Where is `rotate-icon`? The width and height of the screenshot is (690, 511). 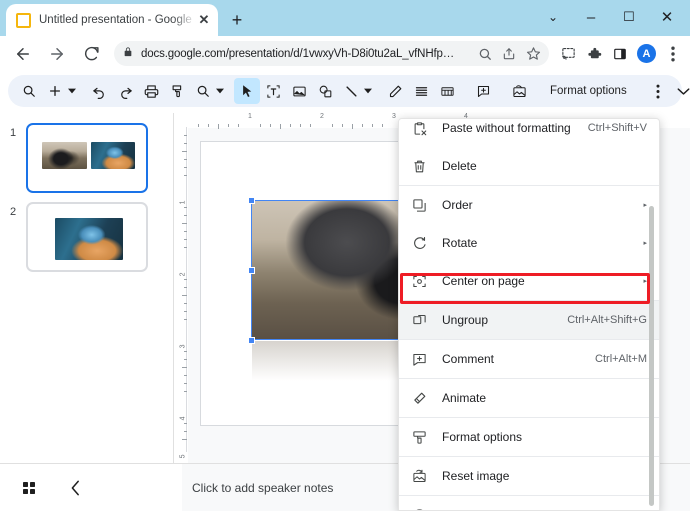 rotate-icon is located at coordinates (419, 243).